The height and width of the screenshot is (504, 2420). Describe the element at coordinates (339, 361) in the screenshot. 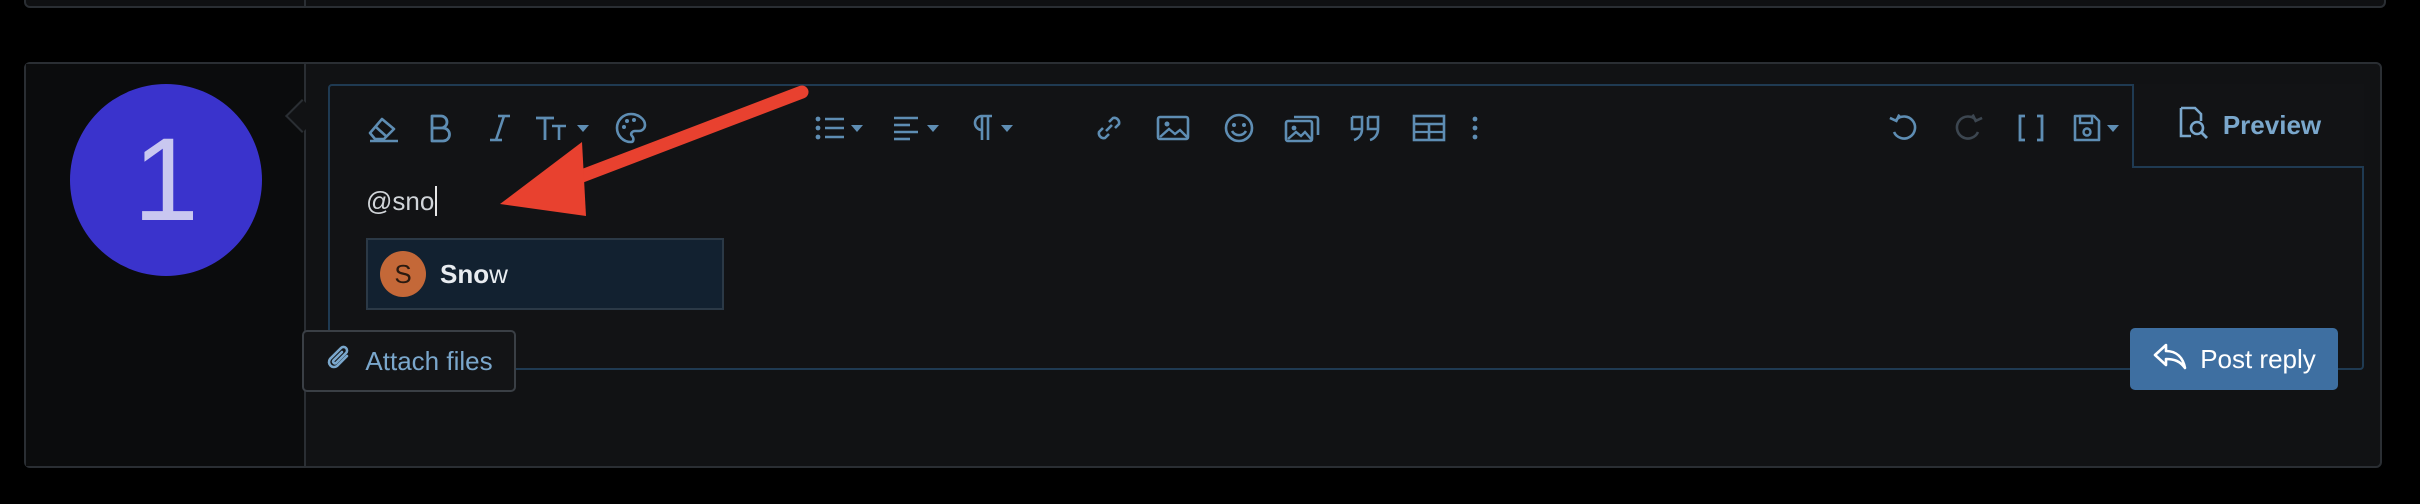

I see `paperclip-icon` at that location.